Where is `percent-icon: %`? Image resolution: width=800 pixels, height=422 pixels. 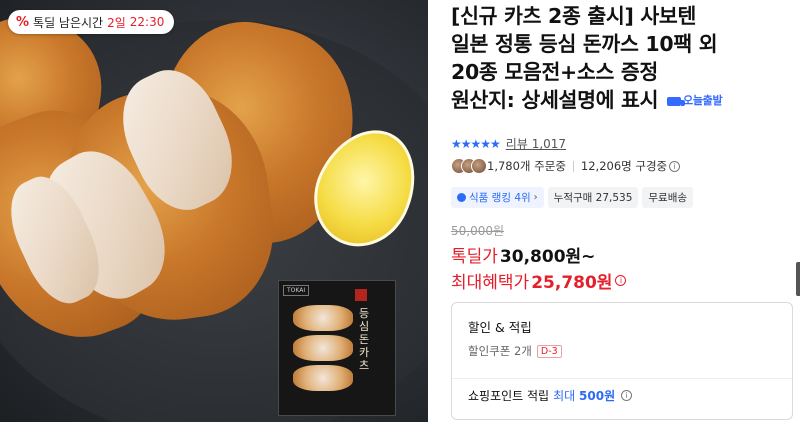 percent-icon: % is located at coordinates (23, 22).